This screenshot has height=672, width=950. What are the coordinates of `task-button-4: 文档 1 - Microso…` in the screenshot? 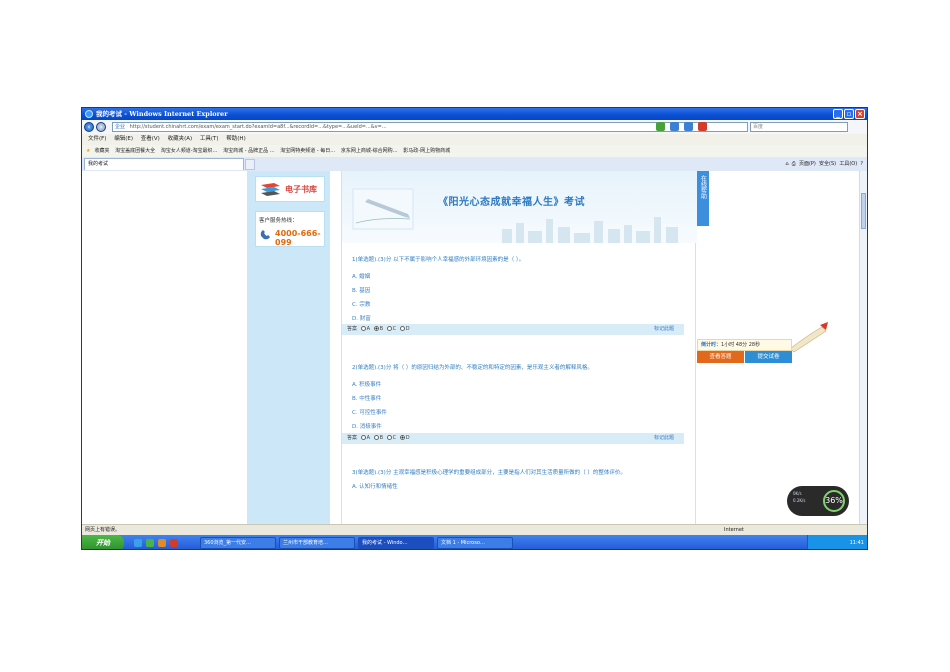 It's located at (475, 543).